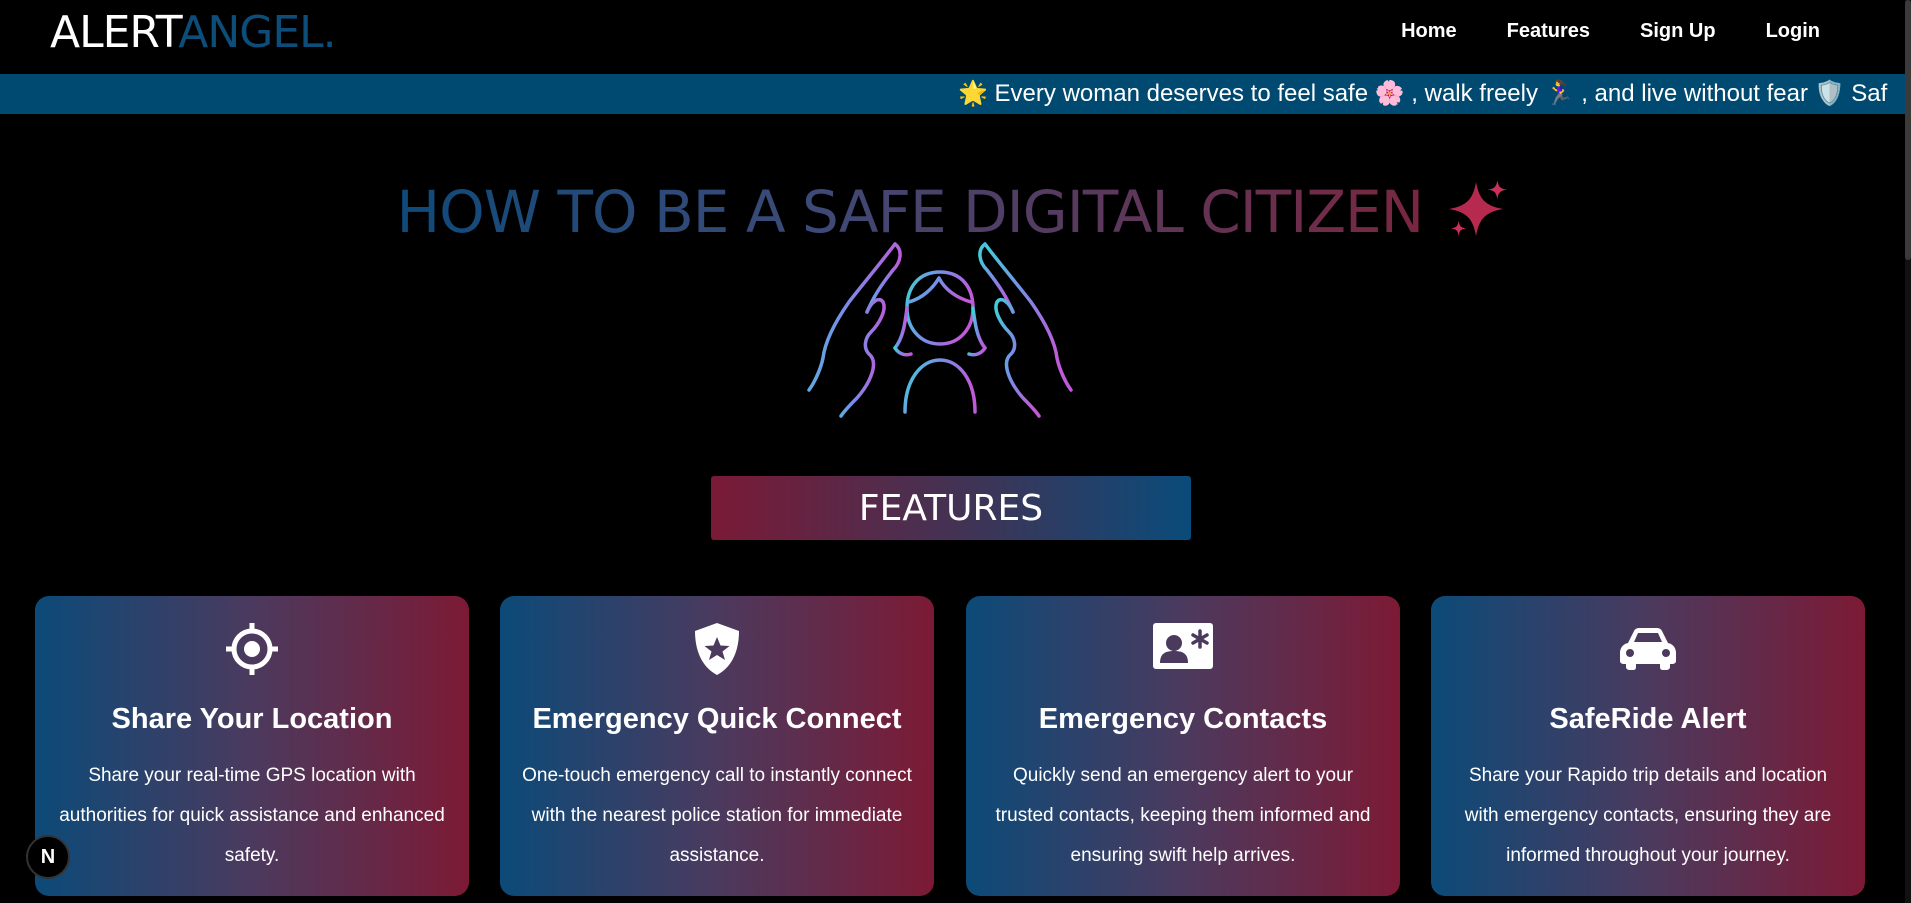  I want to click on logo-alert: ALERT, so click(114, 32).